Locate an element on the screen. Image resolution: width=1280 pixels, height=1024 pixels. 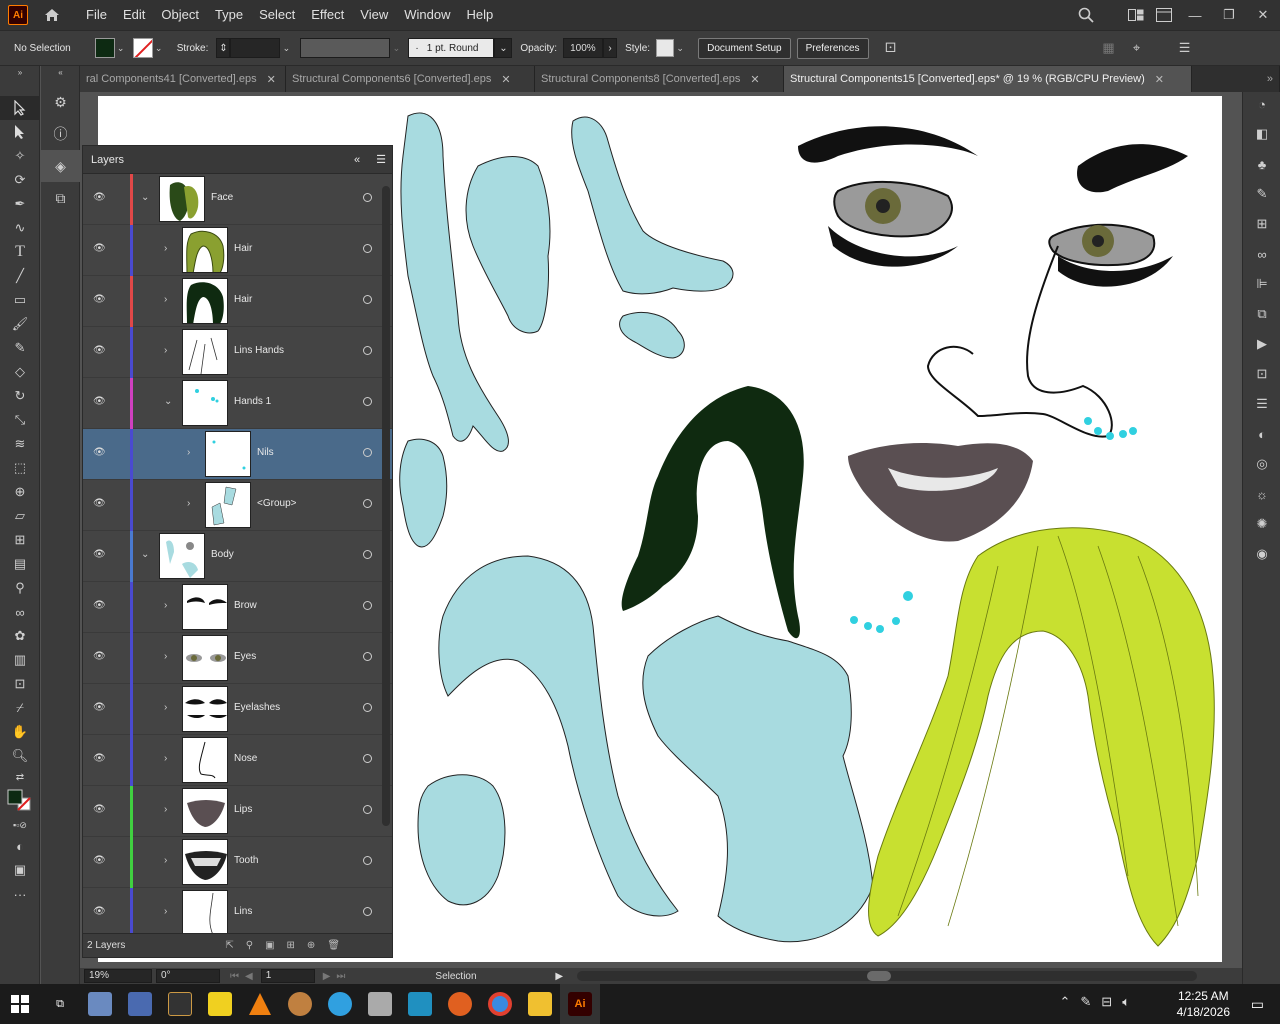
layer-name: Brow is located at coordinates (245, 605).